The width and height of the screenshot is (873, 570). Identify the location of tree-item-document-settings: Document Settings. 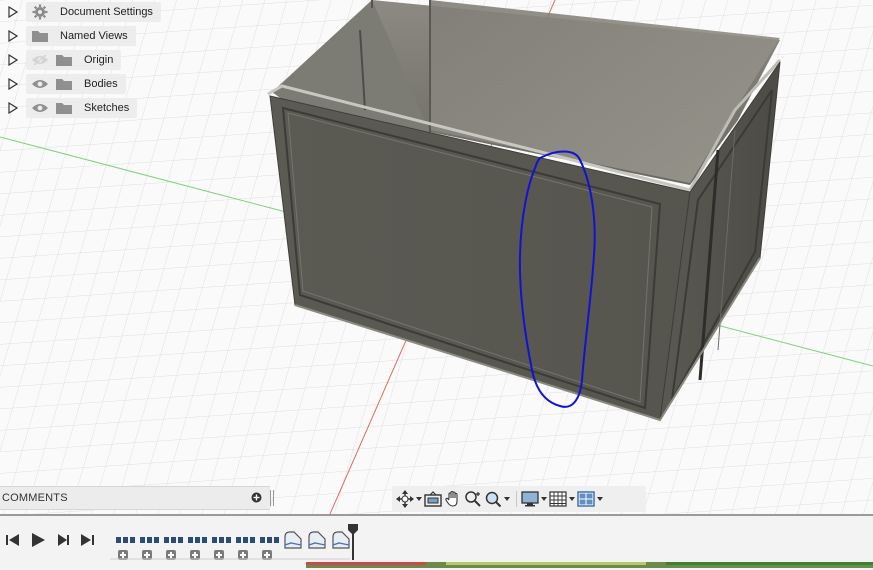
(90, 12).